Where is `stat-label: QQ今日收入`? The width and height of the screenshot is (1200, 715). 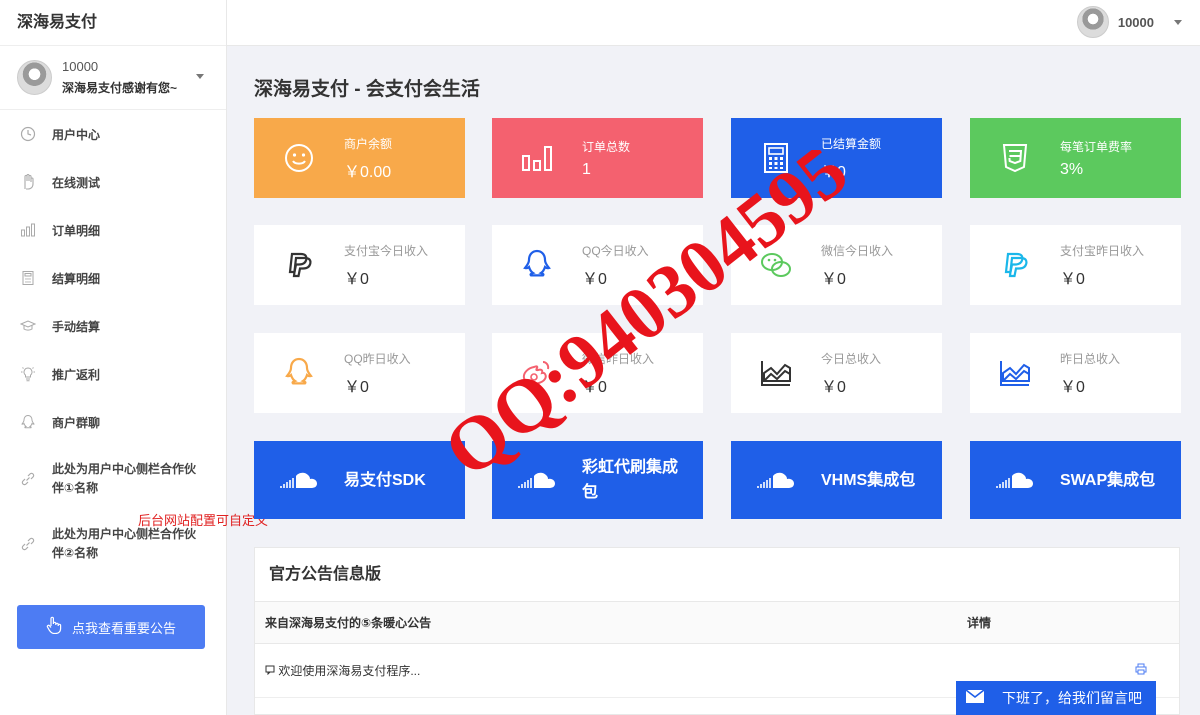 stat-label: QQ今日收入 is located at coordinates (615, 250).